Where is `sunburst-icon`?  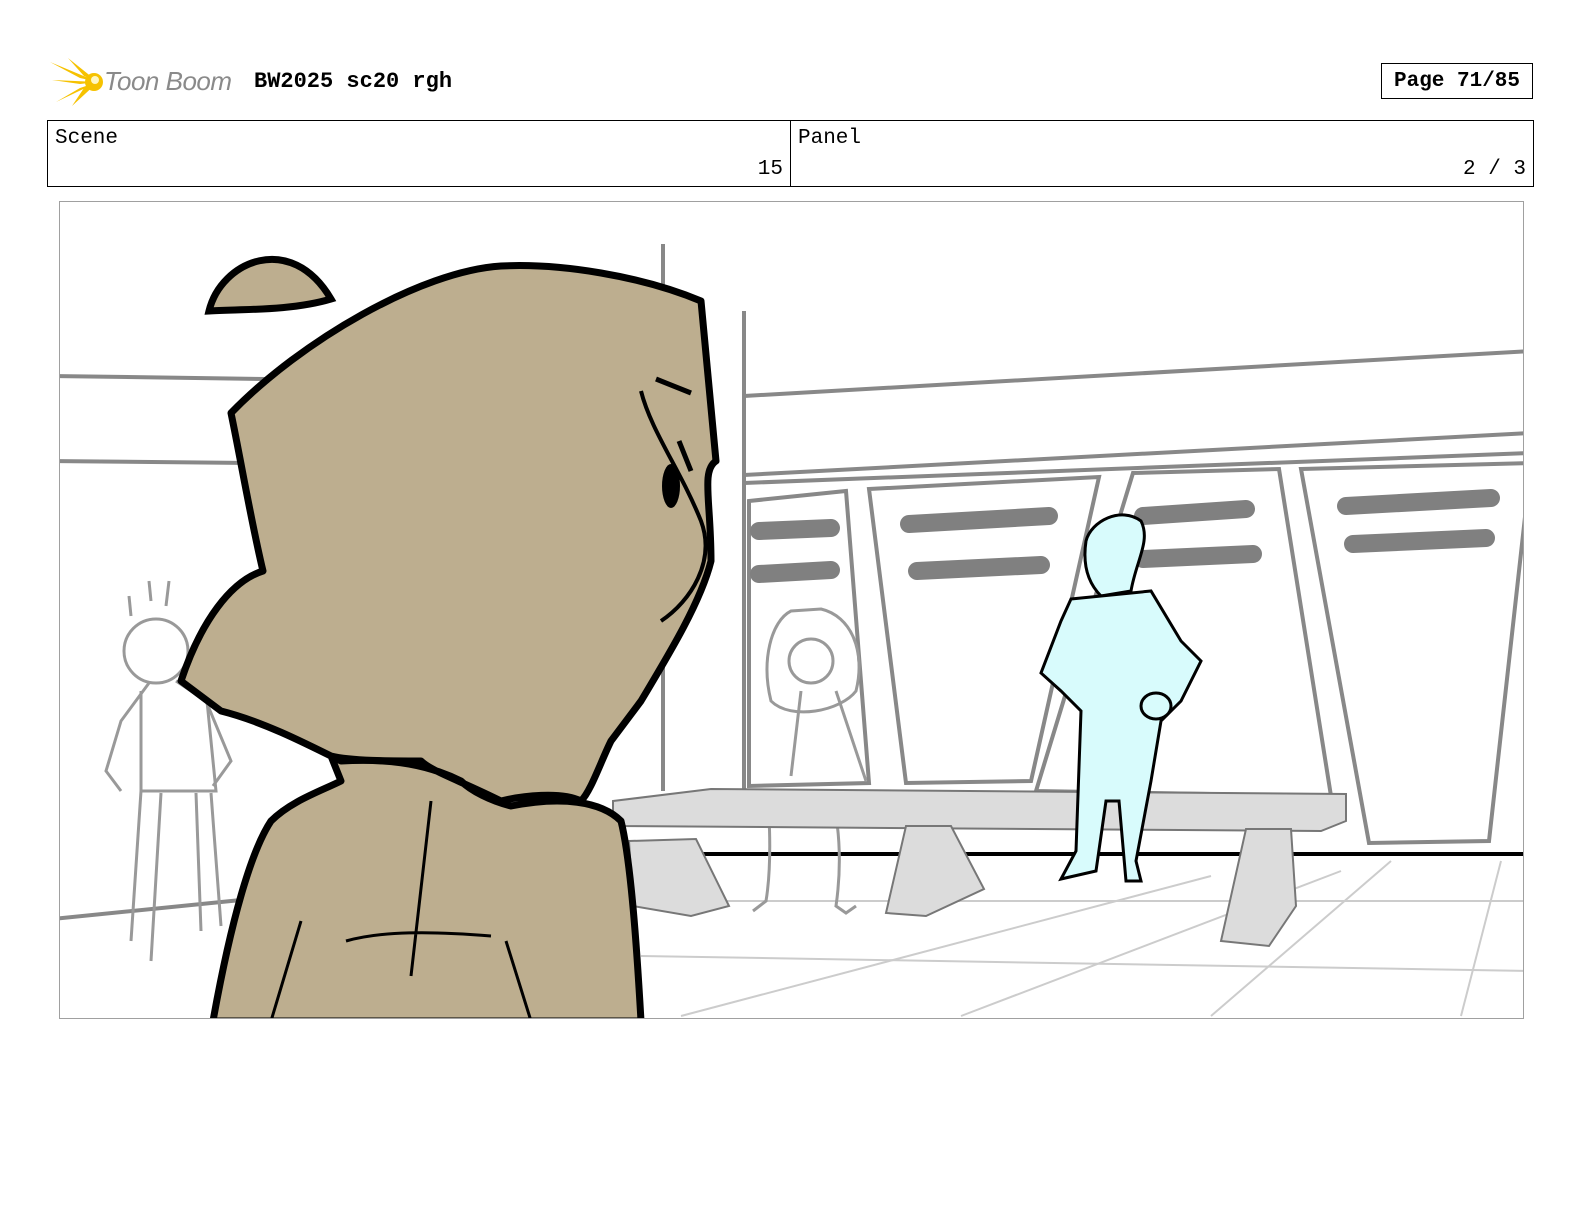
sunburst-icon is located at coordinates (76, 82).